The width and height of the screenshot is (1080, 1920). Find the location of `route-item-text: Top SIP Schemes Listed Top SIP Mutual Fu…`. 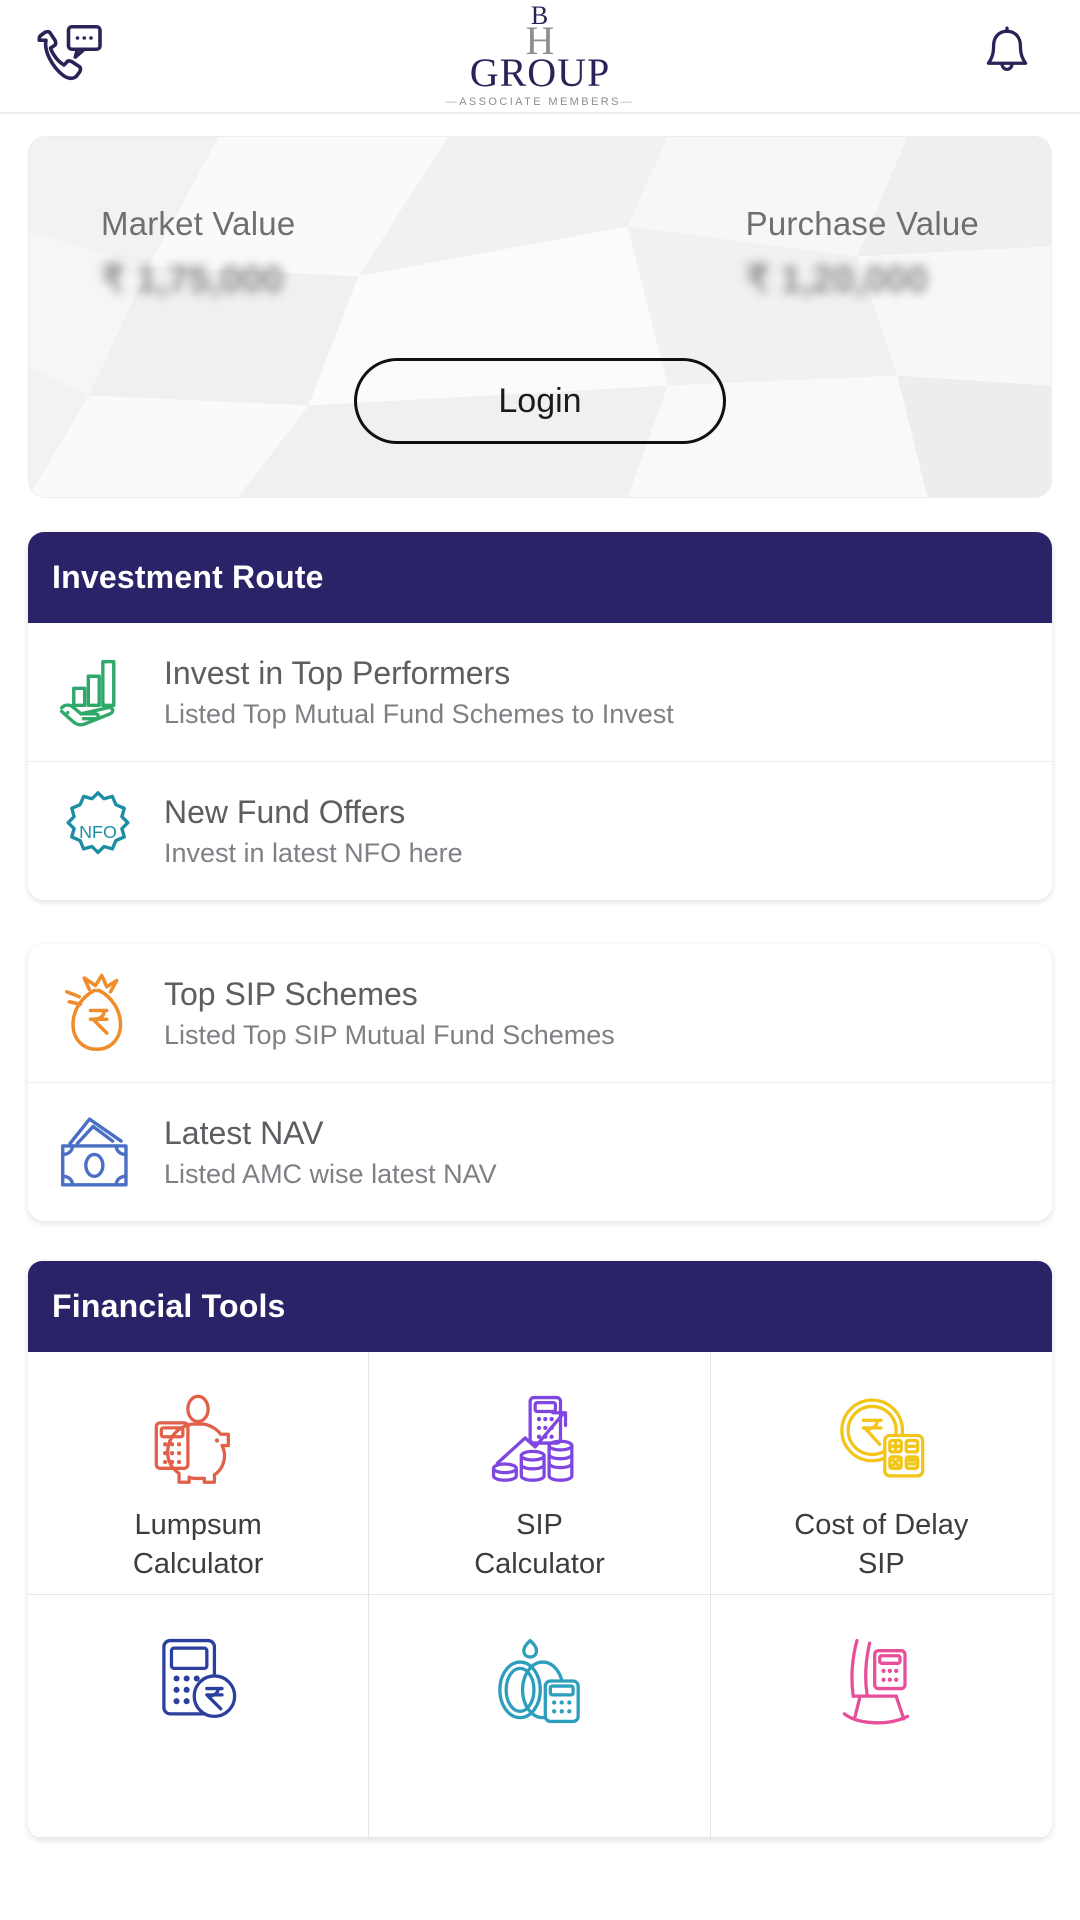

route-item-text: Top SIP Schemes Listed Top SIP Mutual Fu… is located at coordinates (389, 1013).